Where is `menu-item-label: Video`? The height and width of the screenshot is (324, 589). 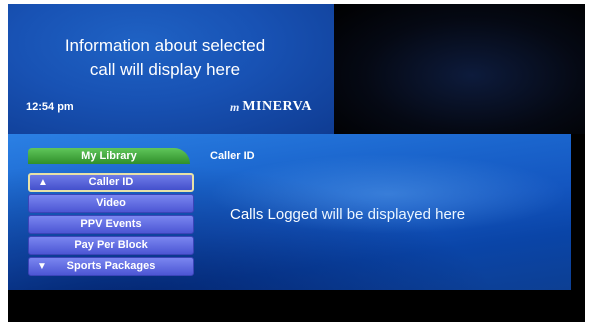
menu-item-label: Video is located at coordinates (111, 203).